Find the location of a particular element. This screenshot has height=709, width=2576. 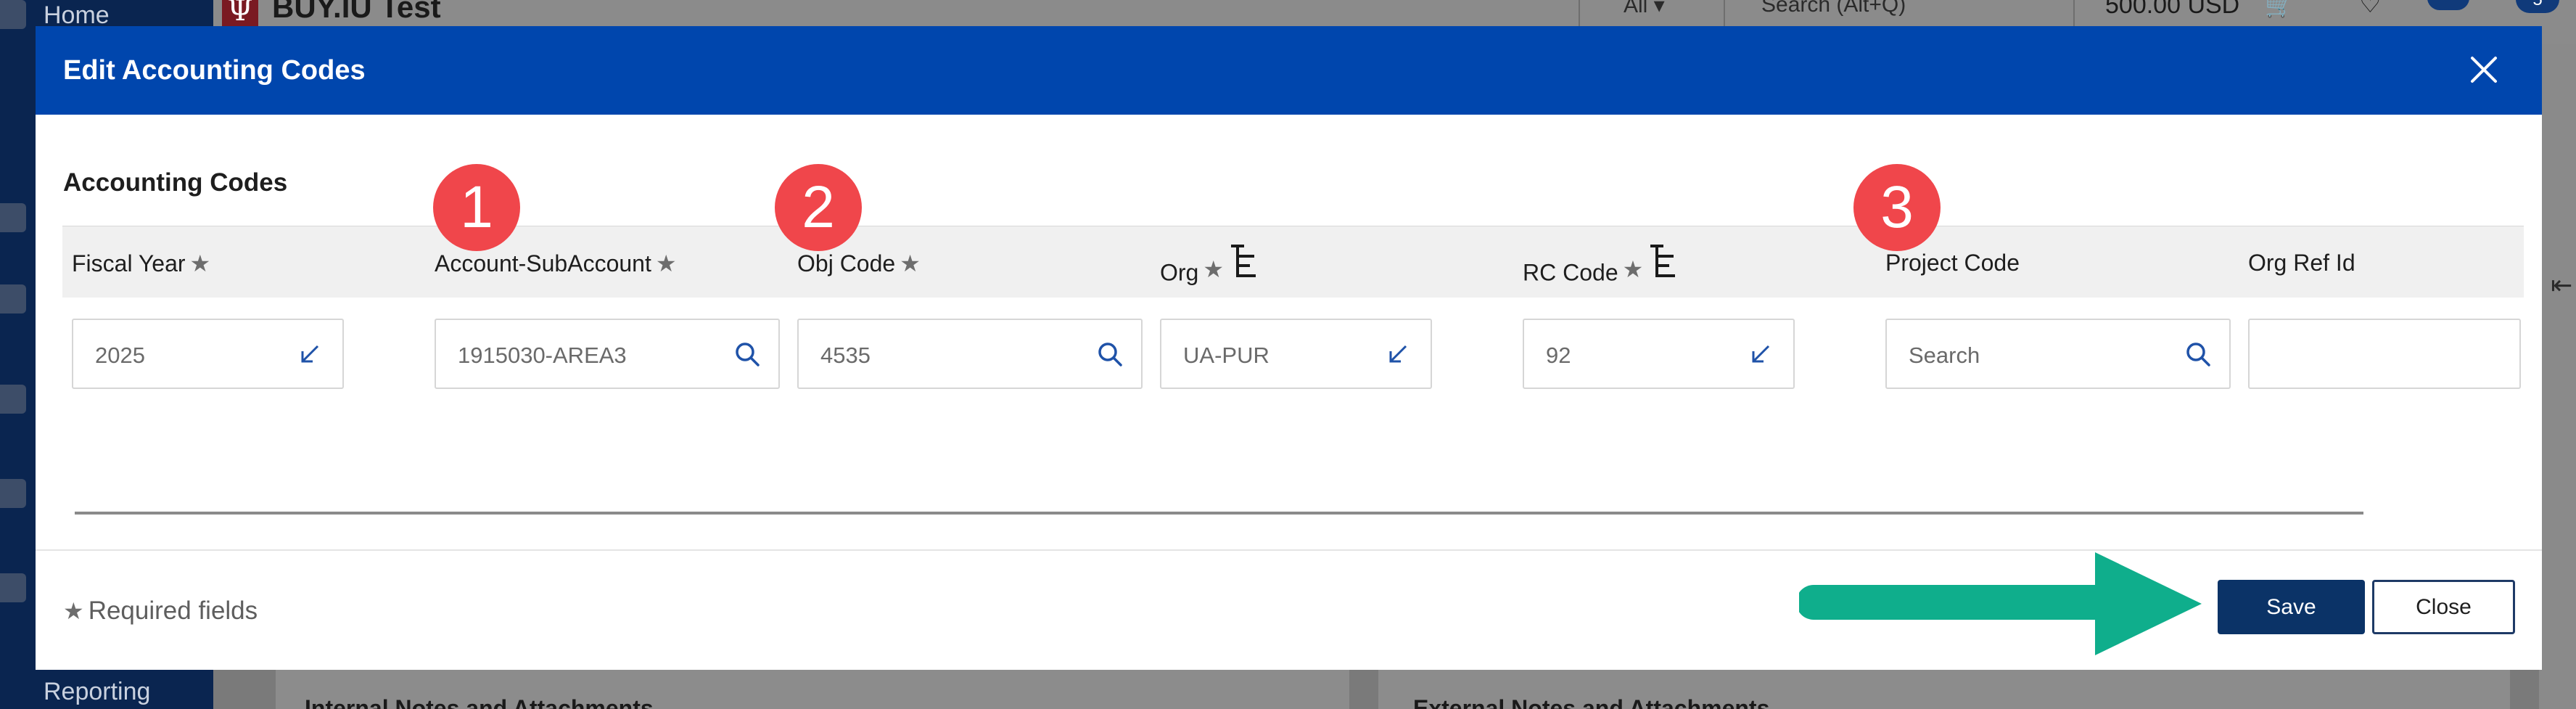

org-ref-id-field is located at coordinates (2384, 354).